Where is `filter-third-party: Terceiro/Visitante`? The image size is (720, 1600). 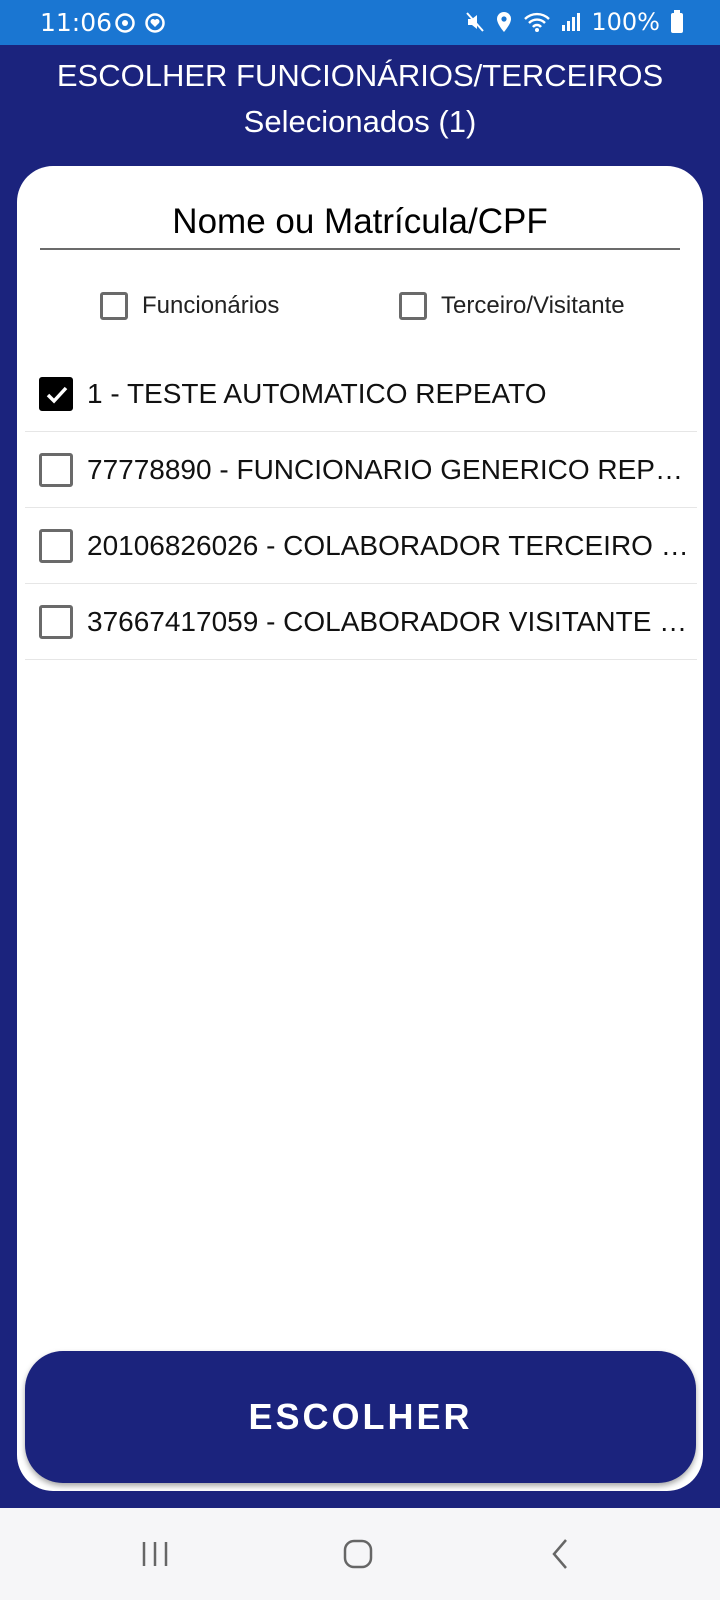
filter-third-party: Terceiro/Visitante is located at coordinates (512, 306).